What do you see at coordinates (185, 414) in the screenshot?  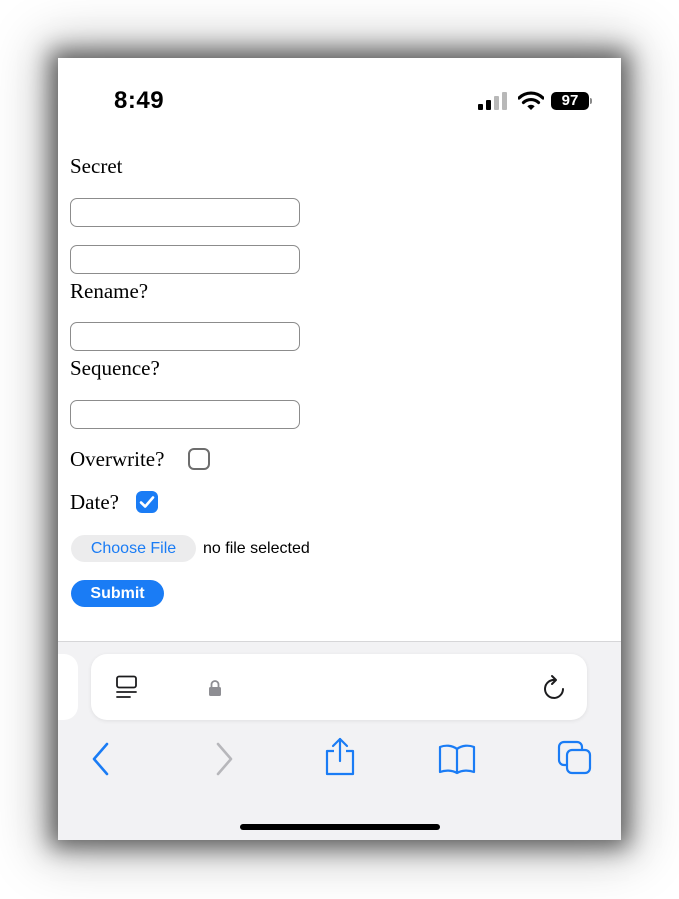 I see `sequence-input` at bounding box center [185, 414].